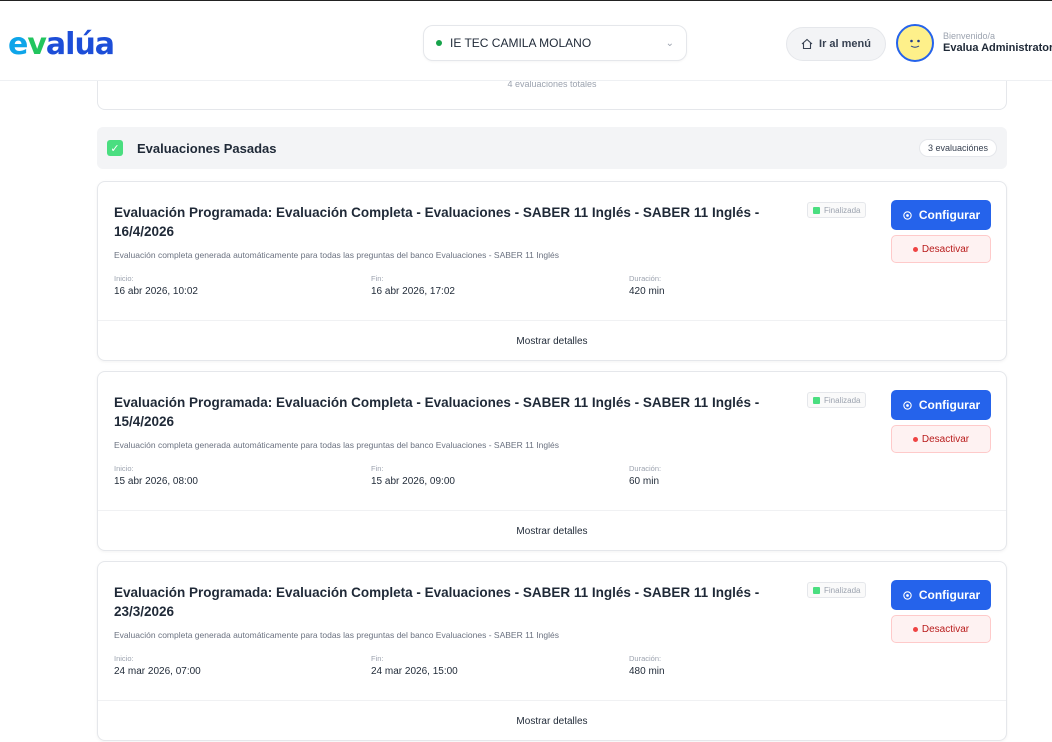 Image resolution: width=1052 pixels, height=742 pixels. Describe the element at coordinates (969, 36) in the screenshot. I see `welcome-text: Bienvenido/a` at that location.